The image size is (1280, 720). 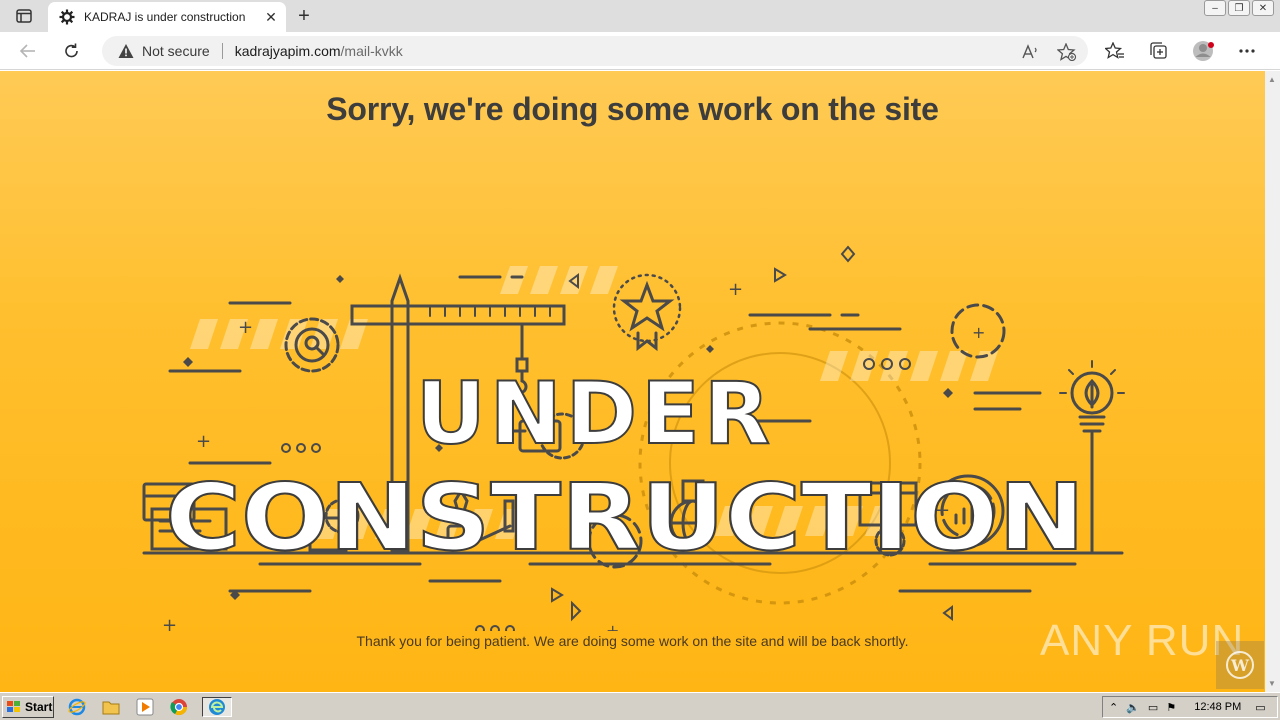 I want to click on maximize-button: ❐, so click(x=1239, y=8).